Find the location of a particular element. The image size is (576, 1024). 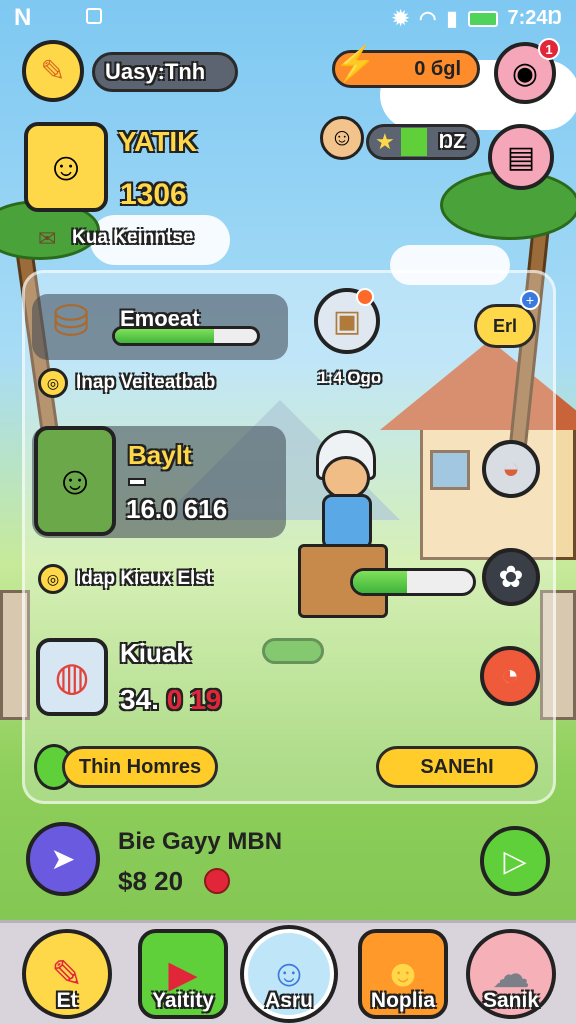

pencil-icon: ✎ is located at coordinates (53, 71).